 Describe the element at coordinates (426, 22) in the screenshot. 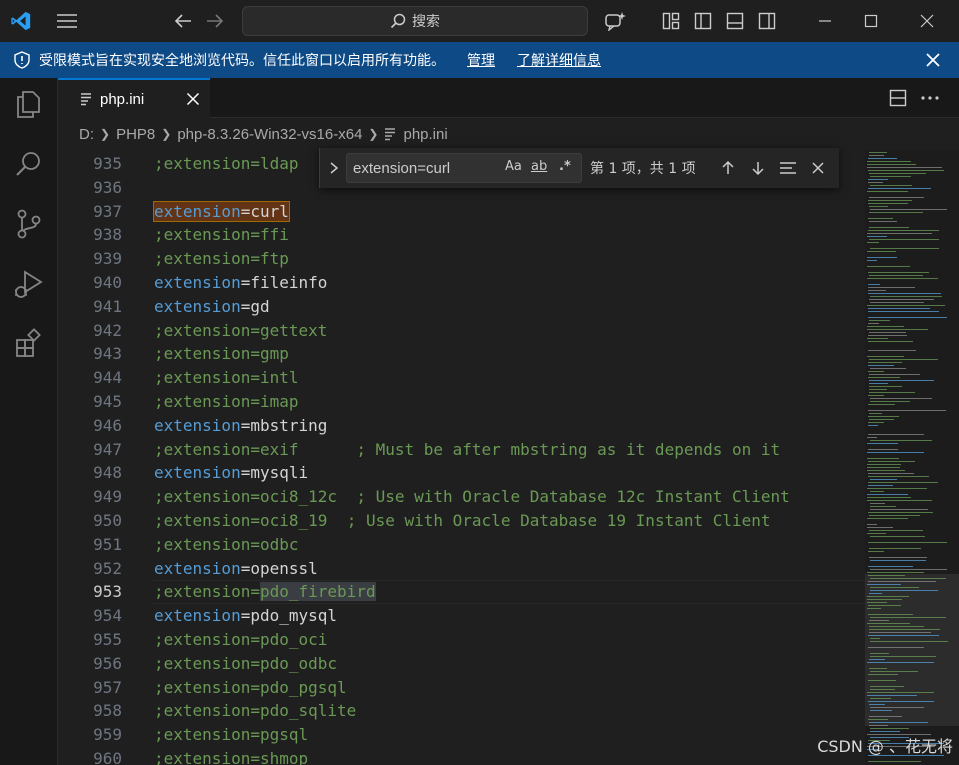

I see `search-label: 搜索` at that location.